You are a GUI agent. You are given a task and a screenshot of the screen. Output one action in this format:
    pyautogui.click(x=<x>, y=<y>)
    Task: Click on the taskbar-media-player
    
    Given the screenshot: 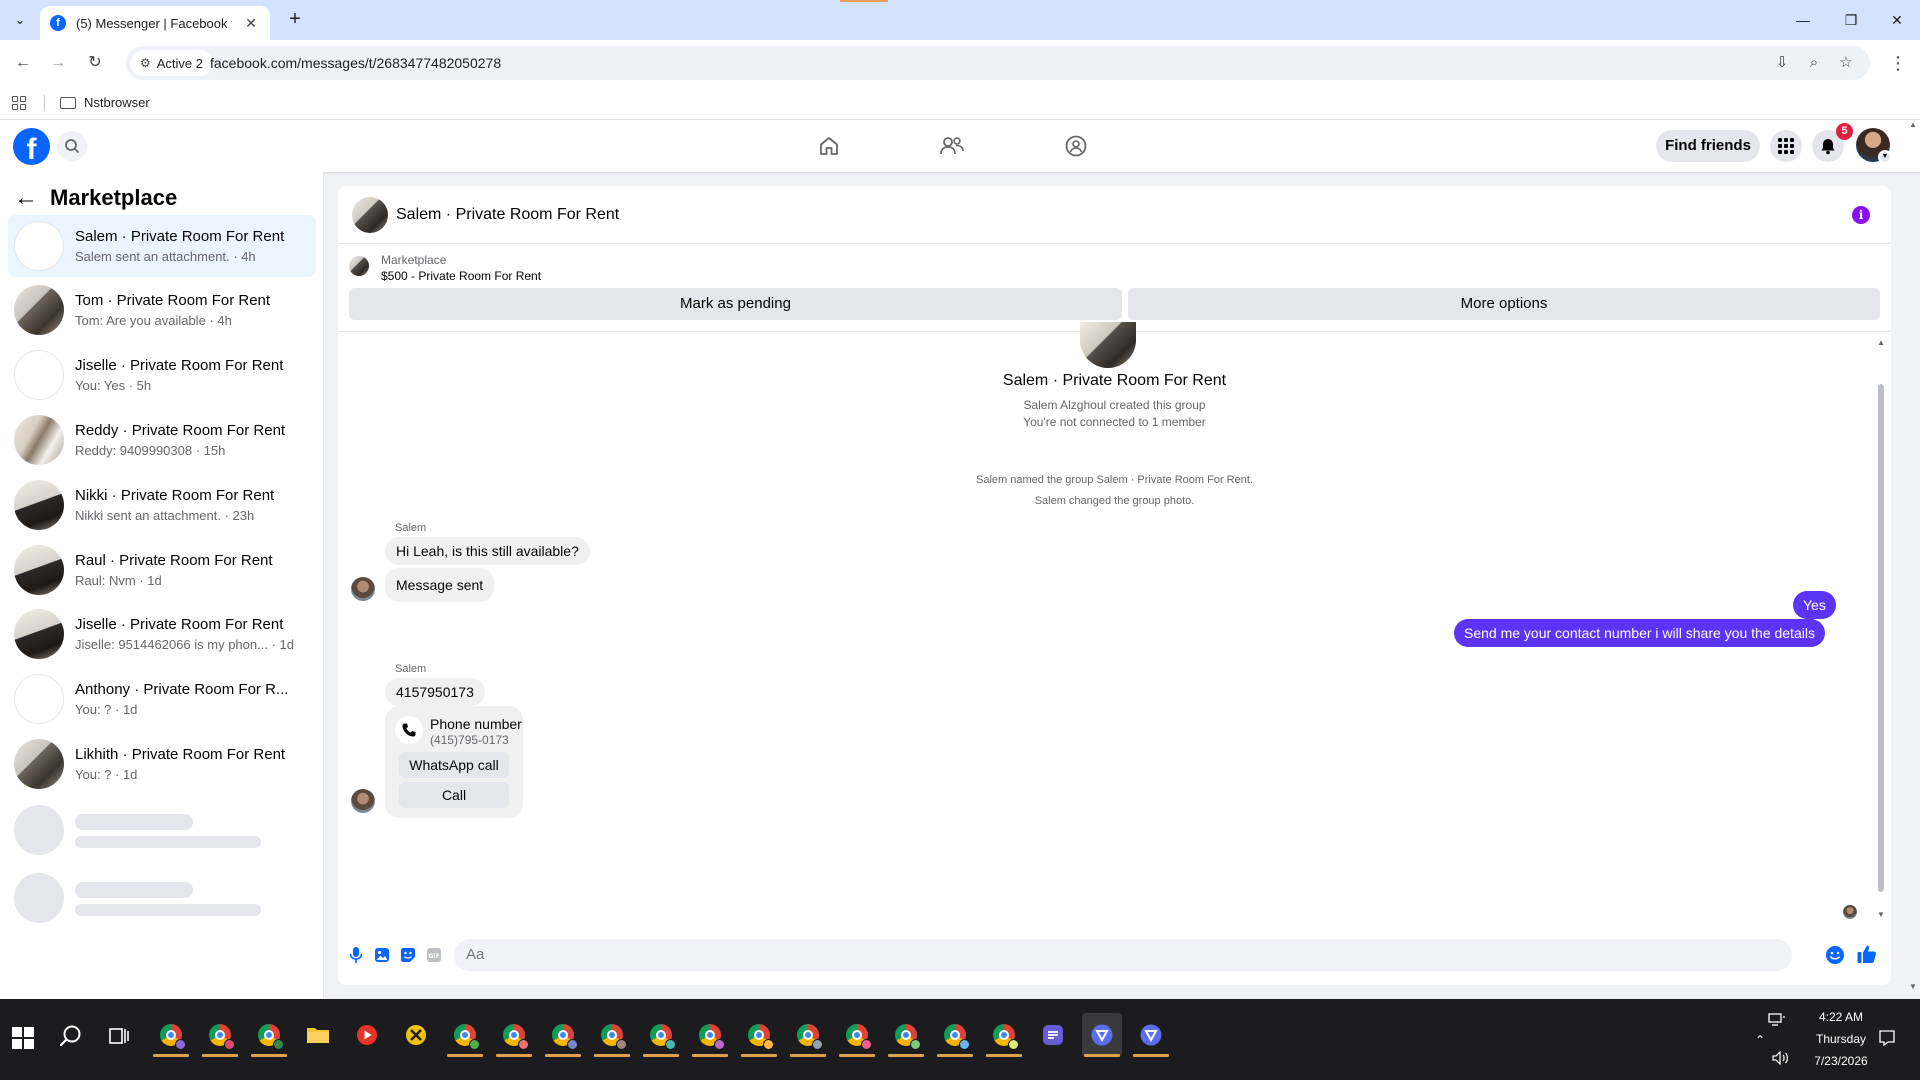 What is the action you would take?
    pyautogui.click(x=367, y=1035)
    